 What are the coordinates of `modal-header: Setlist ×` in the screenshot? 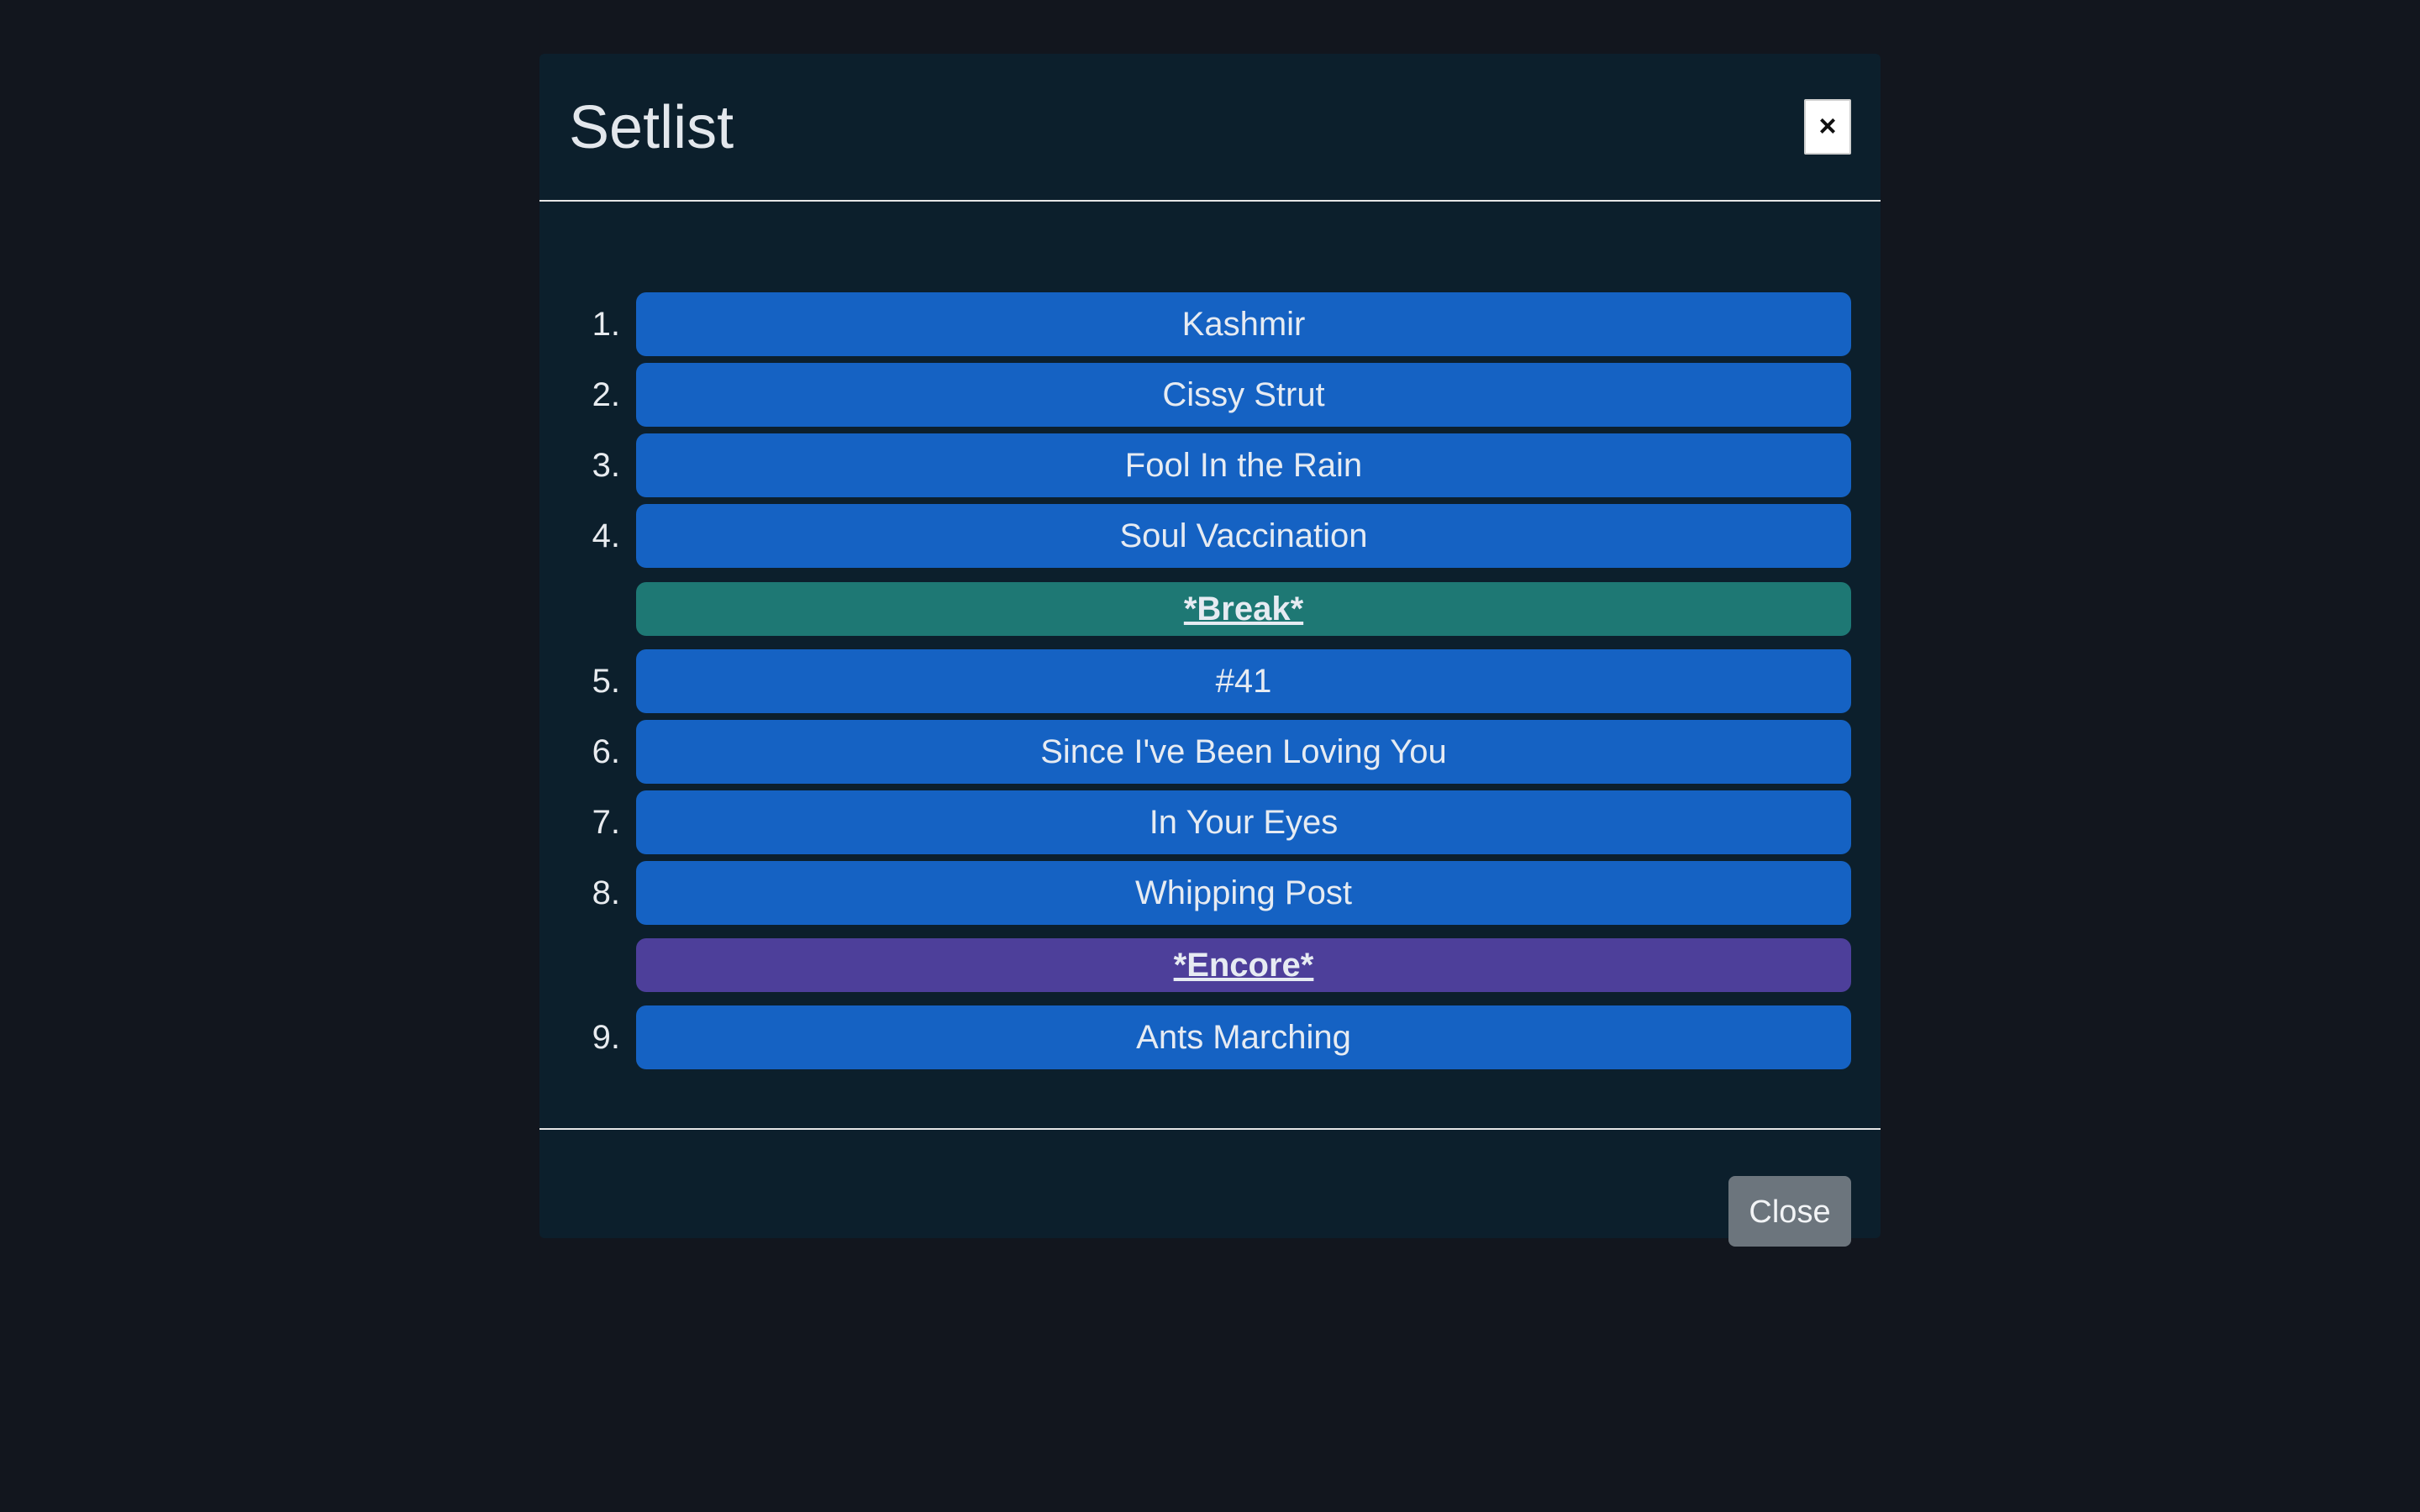 It's located at (1210, 128).